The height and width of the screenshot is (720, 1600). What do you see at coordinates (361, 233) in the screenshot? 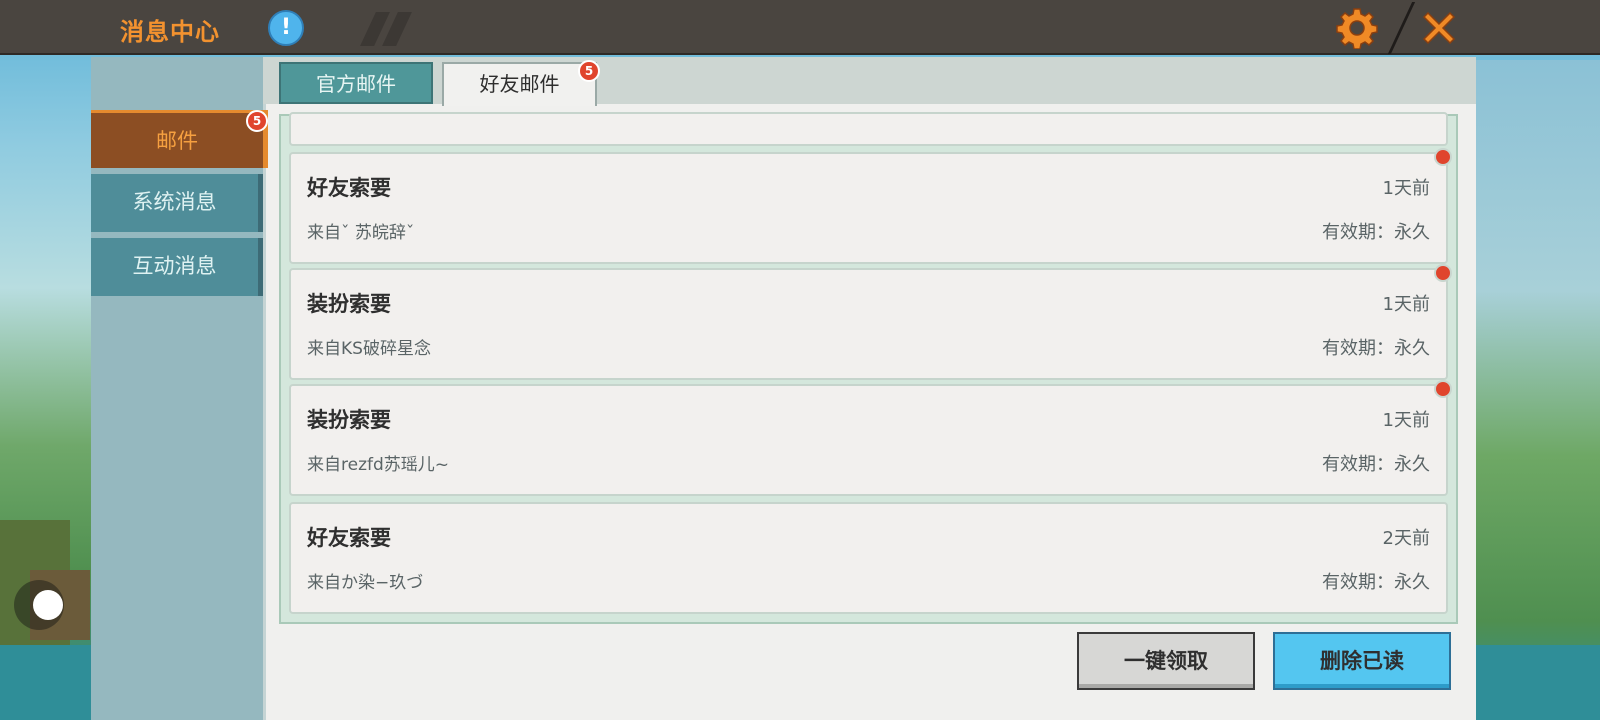
I see `mail-sender: 来自ˇ 苏皖辞ˇ` at bounding box center [361, 233].